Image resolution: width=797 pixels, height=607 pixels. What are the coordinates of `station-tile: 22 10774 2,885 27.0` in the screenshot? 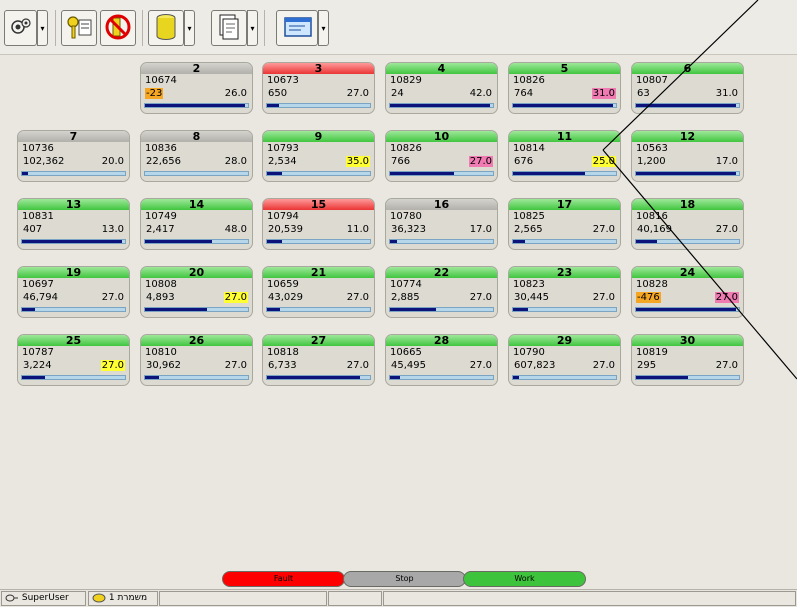 It's located at (441, 292).